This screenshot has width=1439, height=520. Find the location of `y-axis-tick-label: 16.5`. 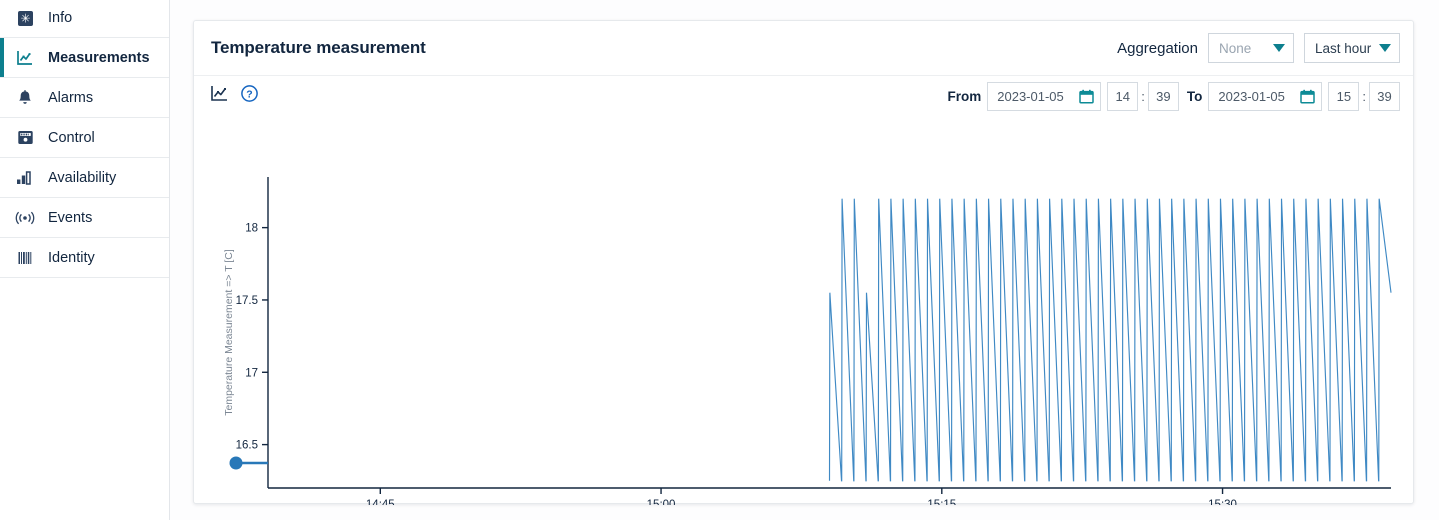

y-axis-tick-label: 16.5 is located at coordinates (247, 446).